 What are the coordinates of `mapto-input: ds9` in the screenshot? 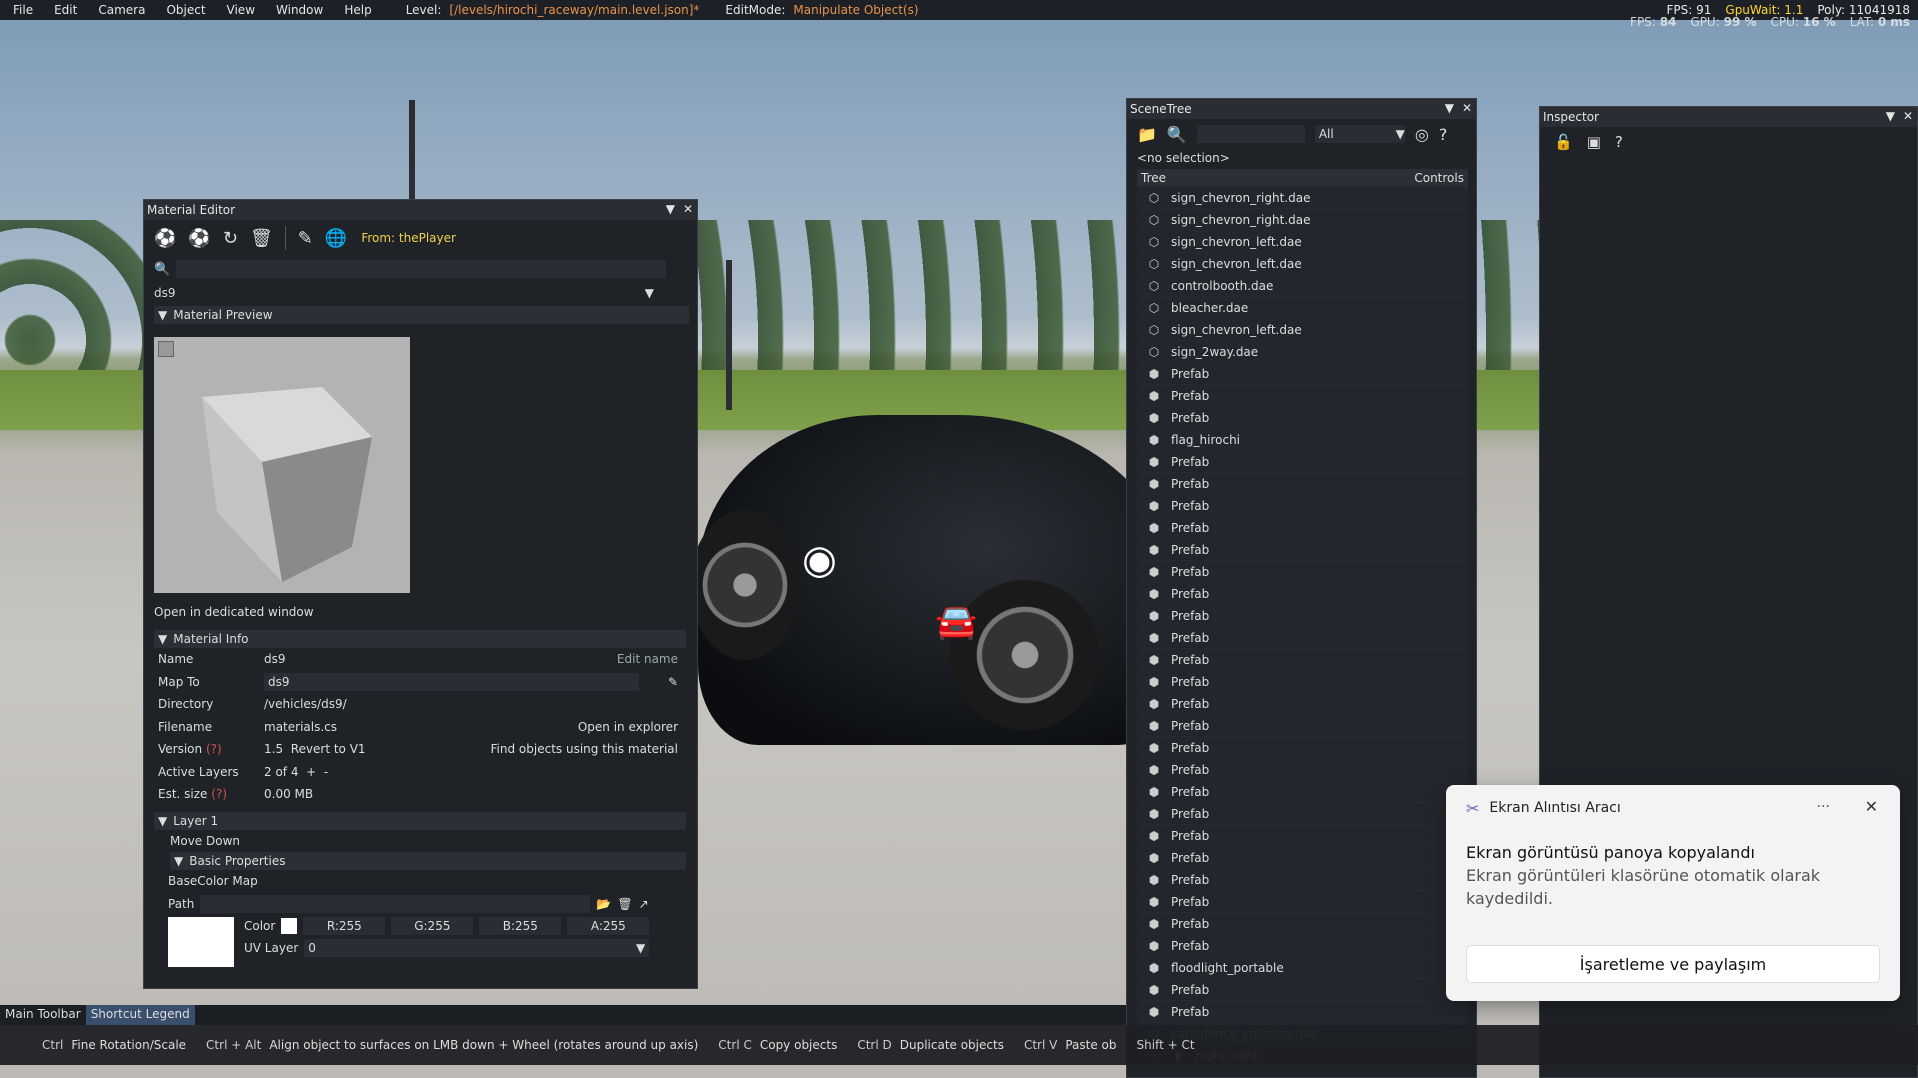 It's located at (451, 681).